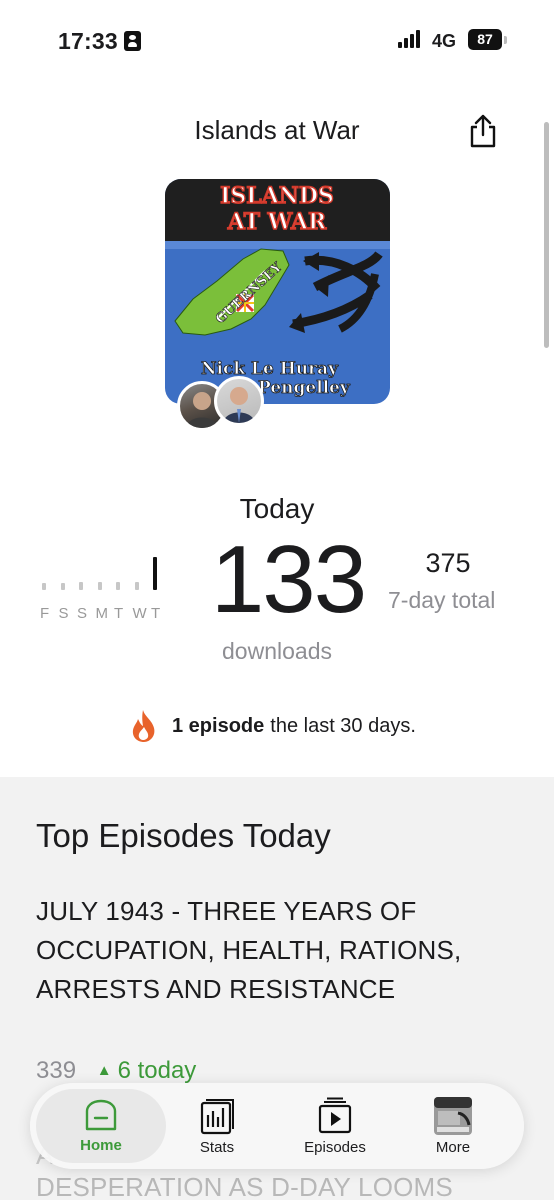  Describe the element at coordinates (132, 41) in the screenshot. I see `contact-card-icon` at that location.